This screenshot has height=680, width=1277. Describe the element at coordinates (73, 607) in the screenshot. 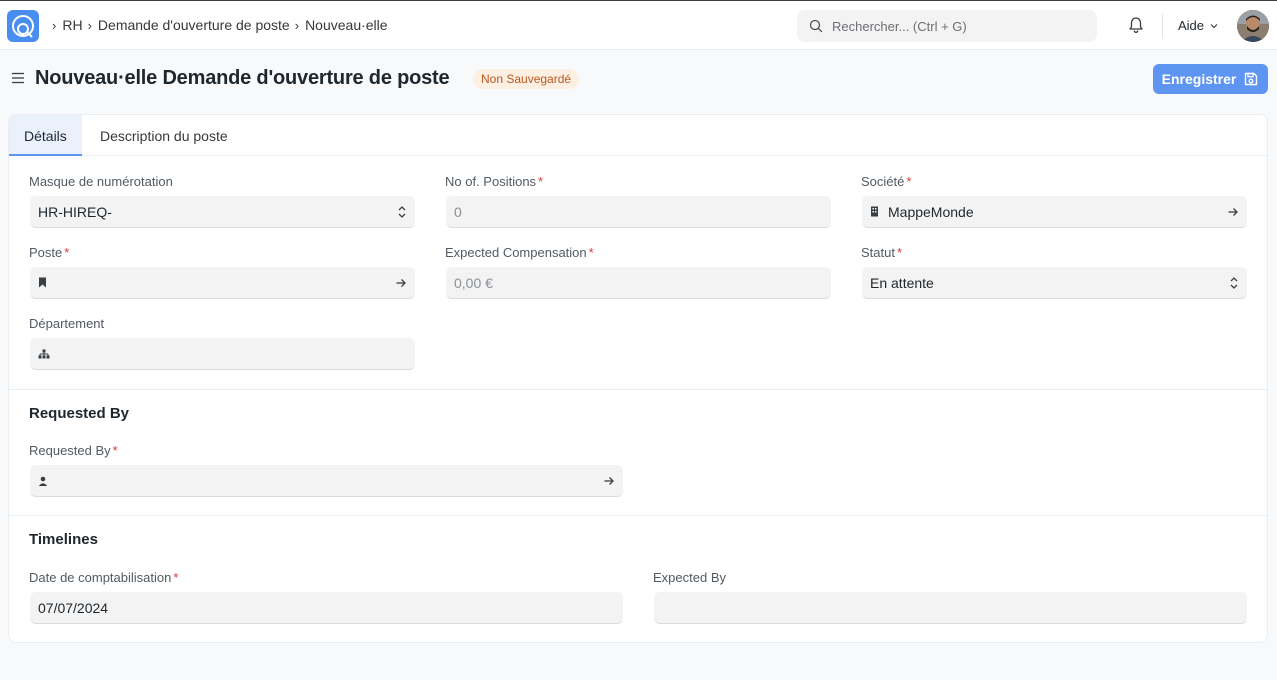

I see `posting-date-value: 07/07/2024` at that location.